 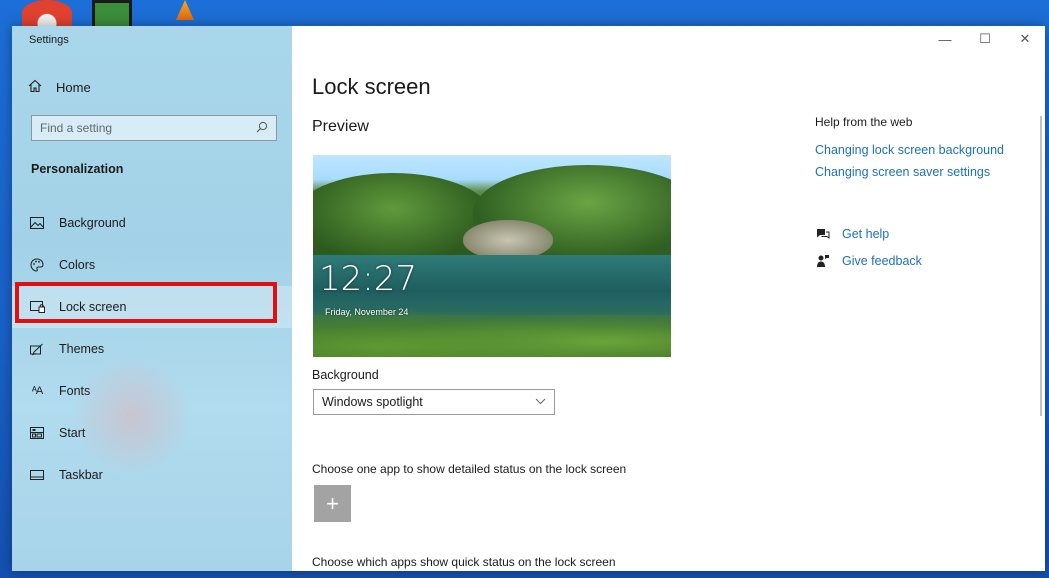 I want to click on give-feedback-link: Give feedback, so click(x=868, y=261).